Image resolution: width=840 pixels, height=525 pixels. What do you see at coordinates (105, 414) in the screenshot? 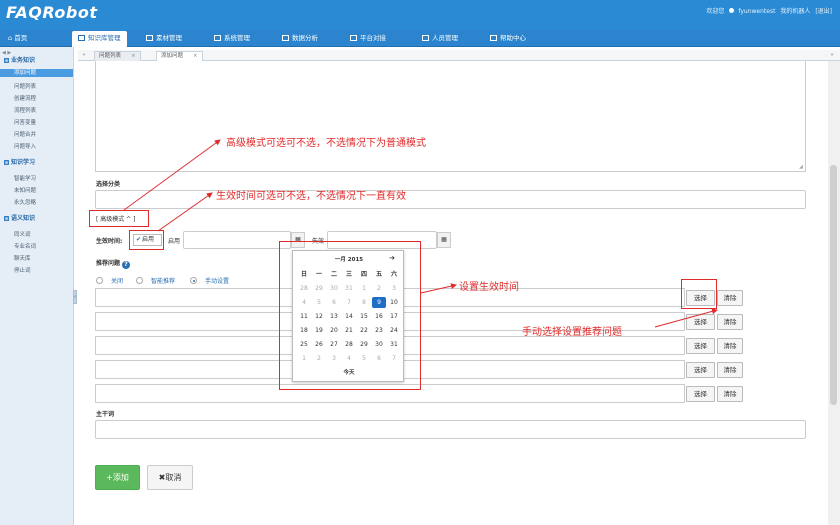
I see `keyword-label: 主干词` at bounding box center [105, 414].